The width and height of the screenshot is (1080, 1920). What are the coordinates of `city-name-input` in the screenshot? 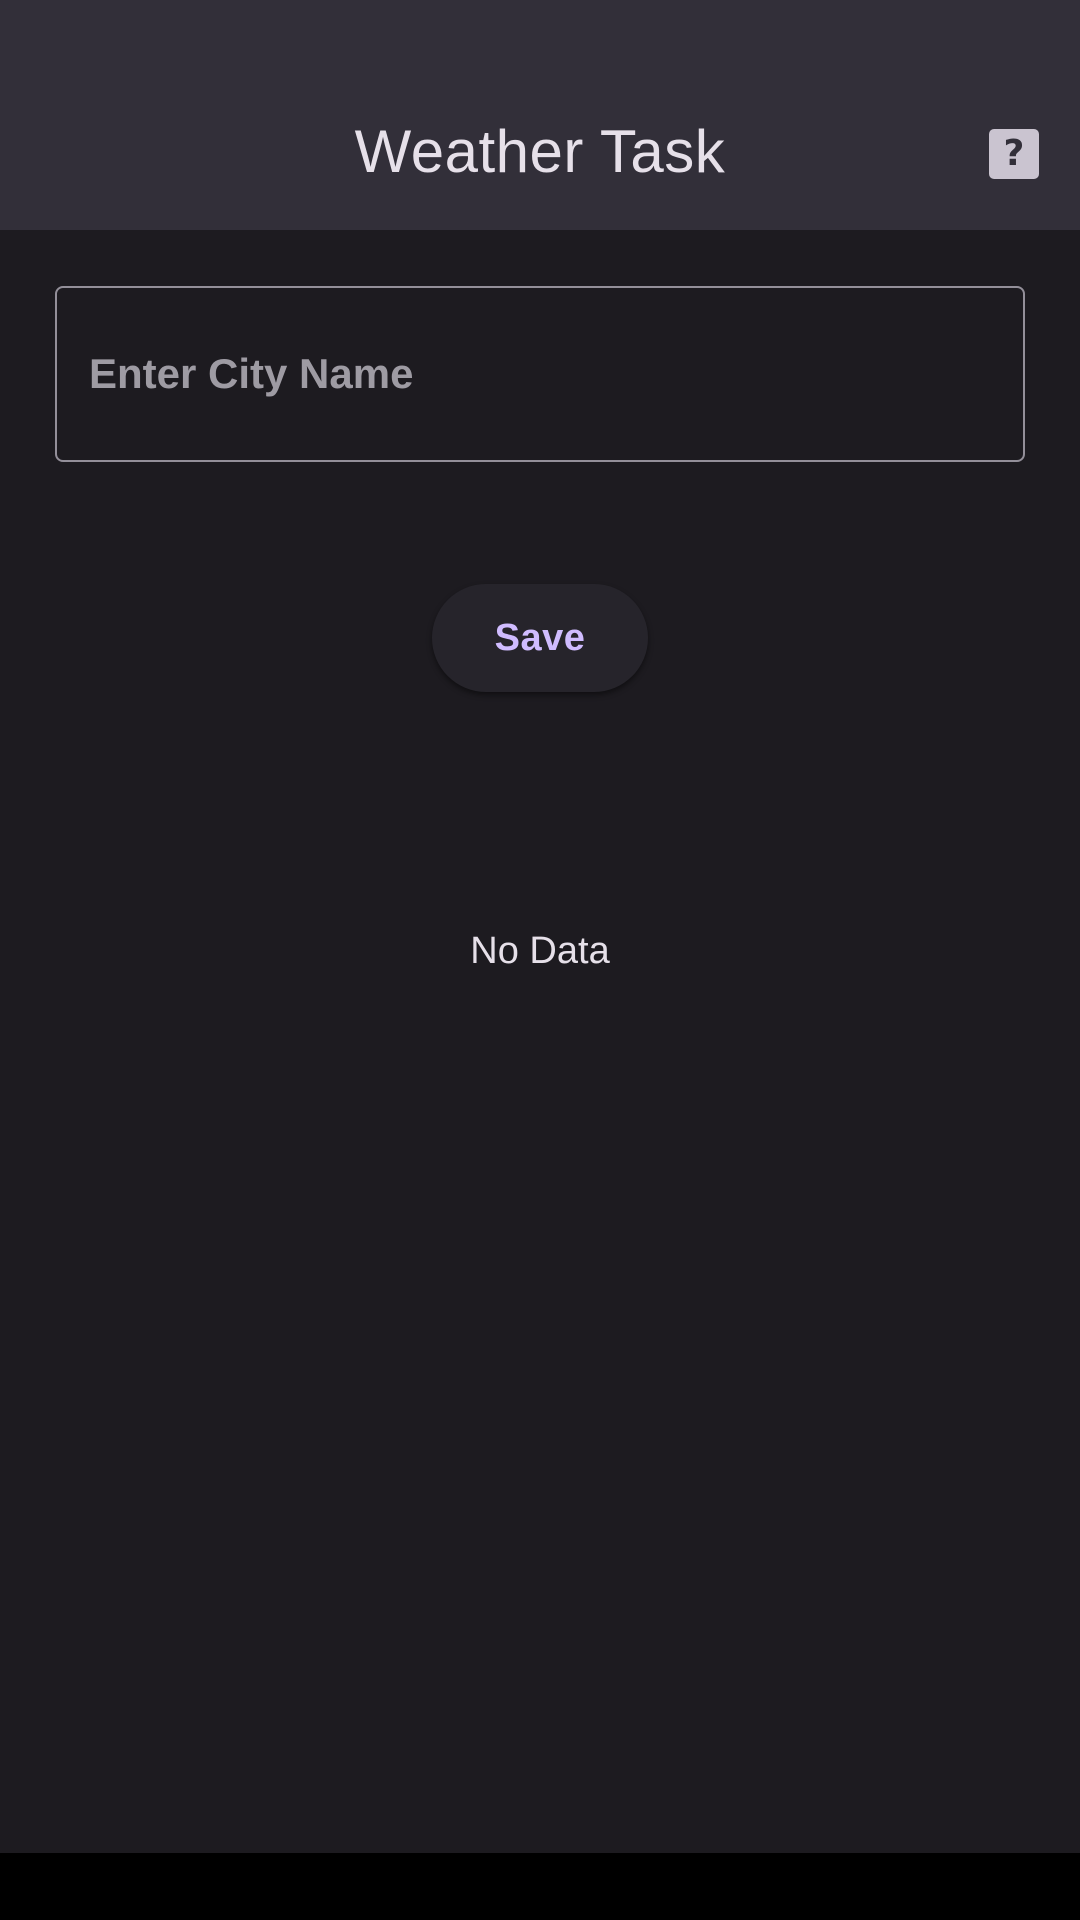 It's located at (540, 374).